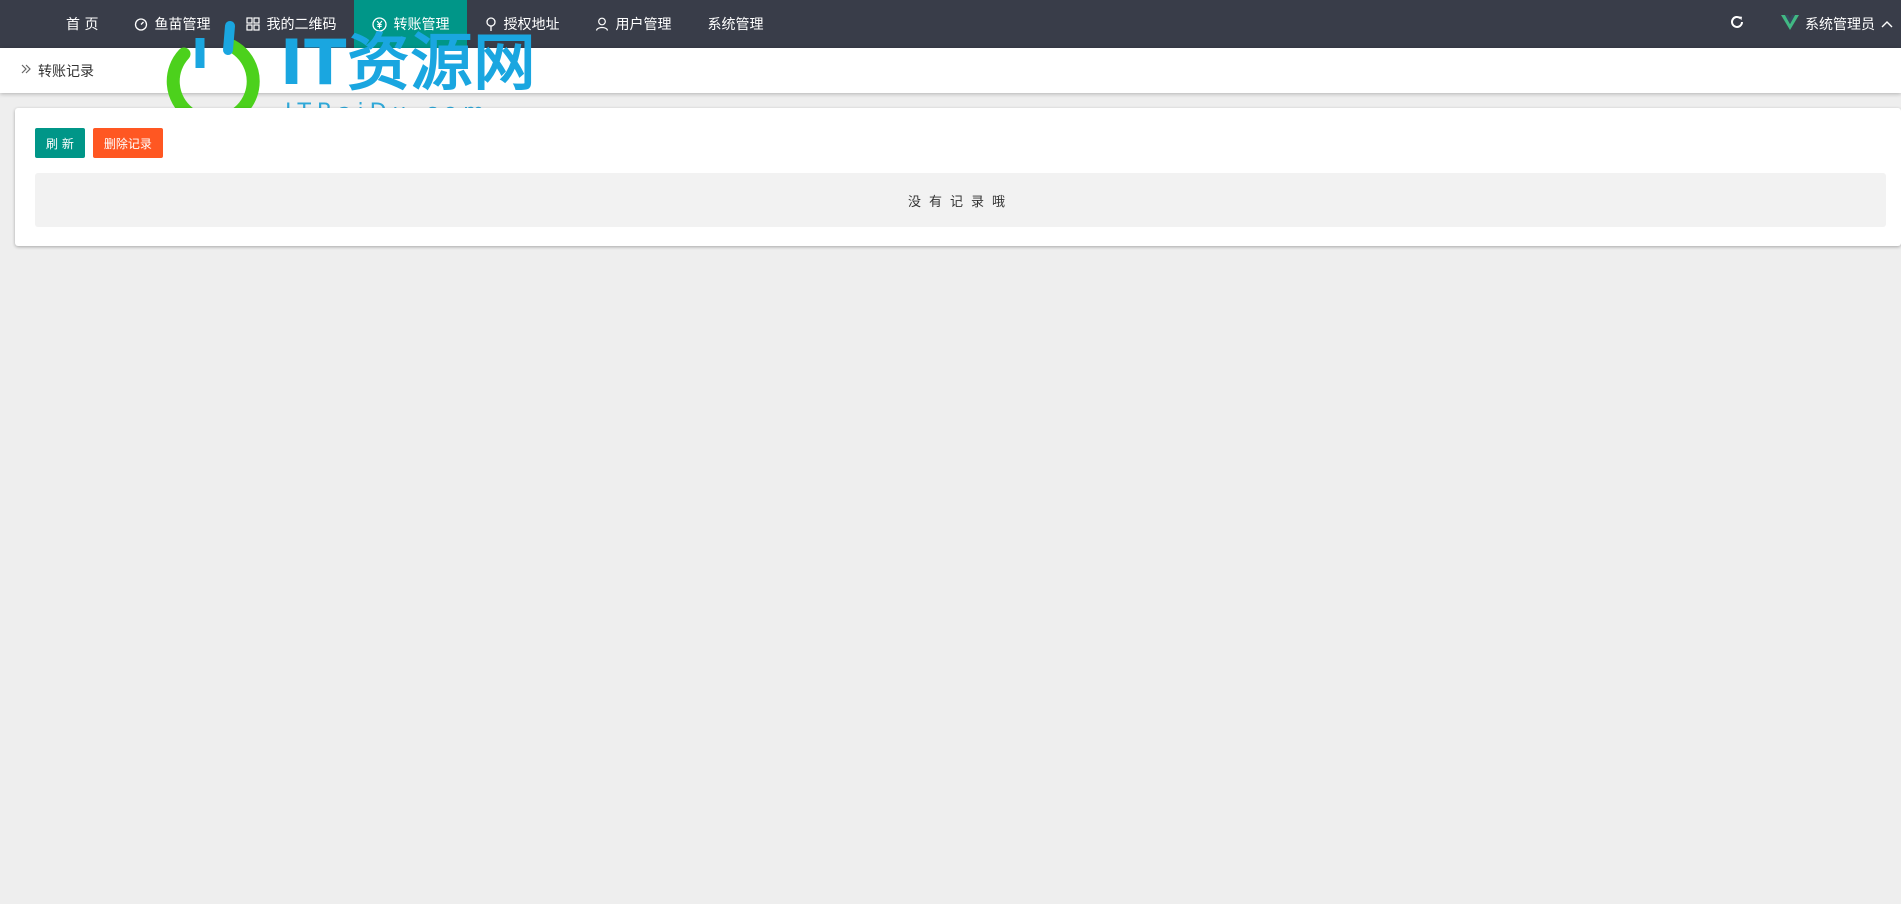 The height and width of the screenshot is (904, 1901). What do you see at coordinates (1840, 25) in the screenshot?
I see `user-name: 系统管理员` at bounding box center [1840, 25].